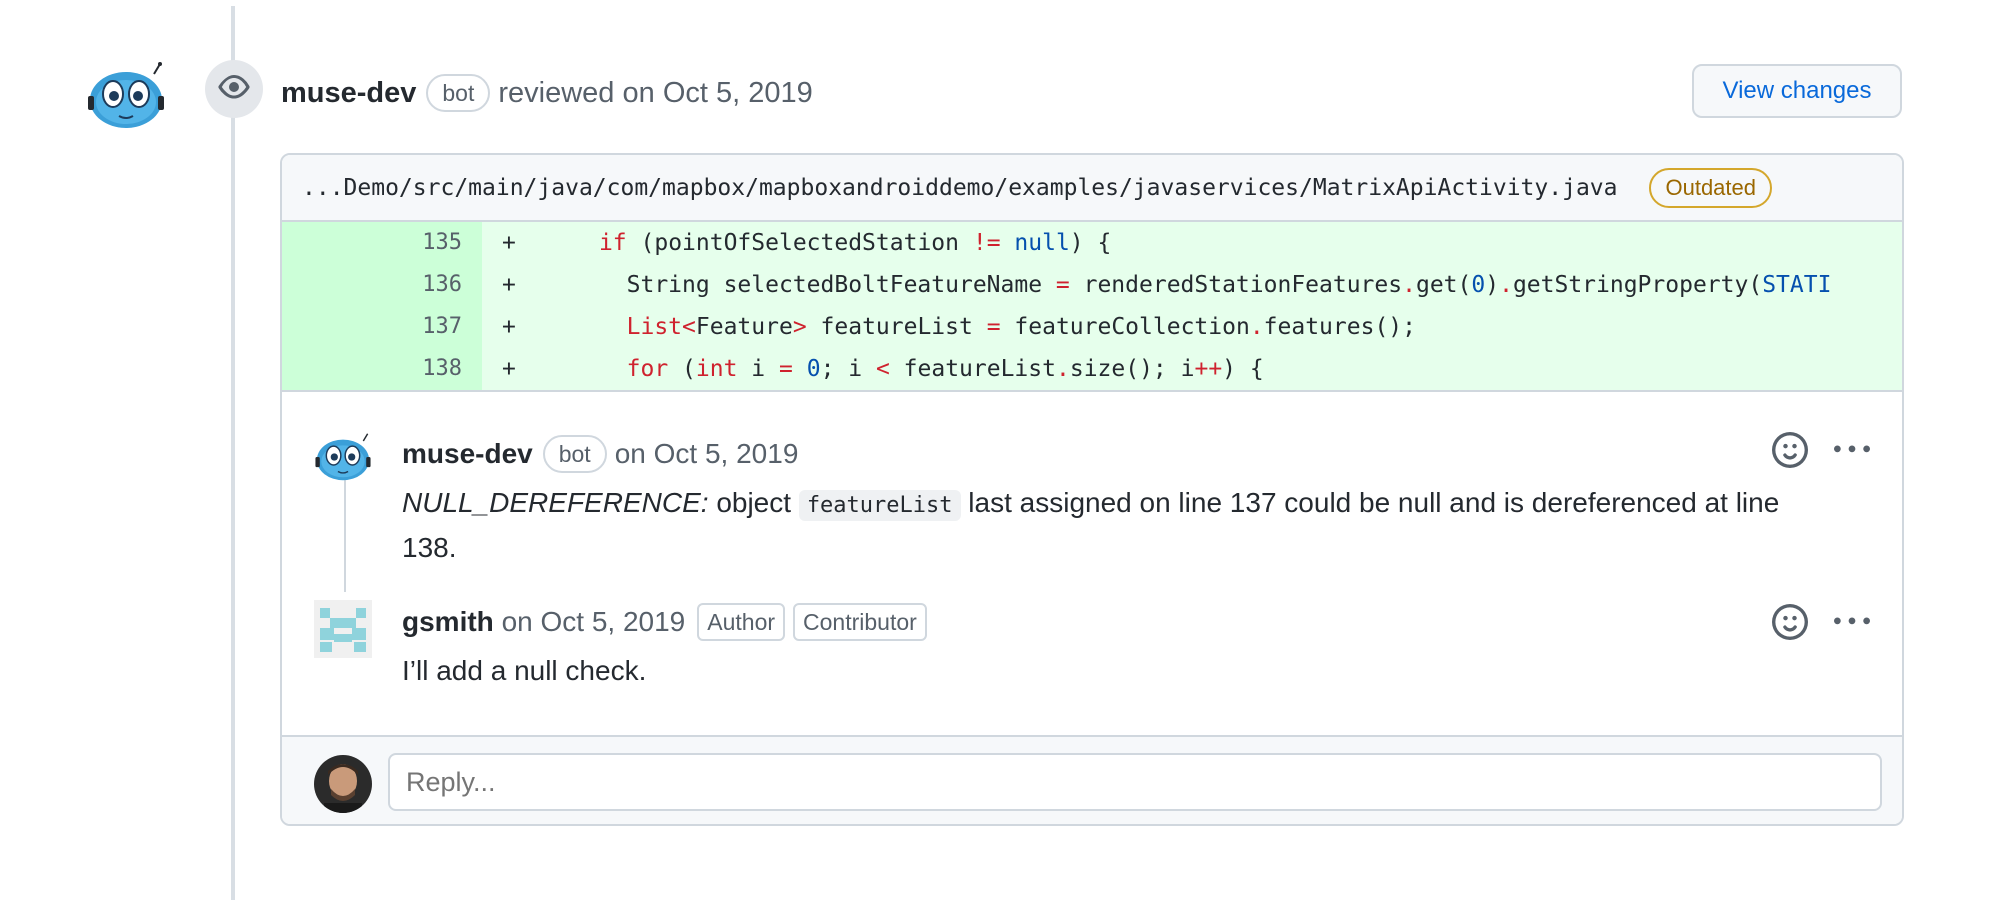 This screenshot has height=900, width=2006. I want to click on comment-header: gsmith on Oct 5, 2019 Author Contributor, so click(664, 622).